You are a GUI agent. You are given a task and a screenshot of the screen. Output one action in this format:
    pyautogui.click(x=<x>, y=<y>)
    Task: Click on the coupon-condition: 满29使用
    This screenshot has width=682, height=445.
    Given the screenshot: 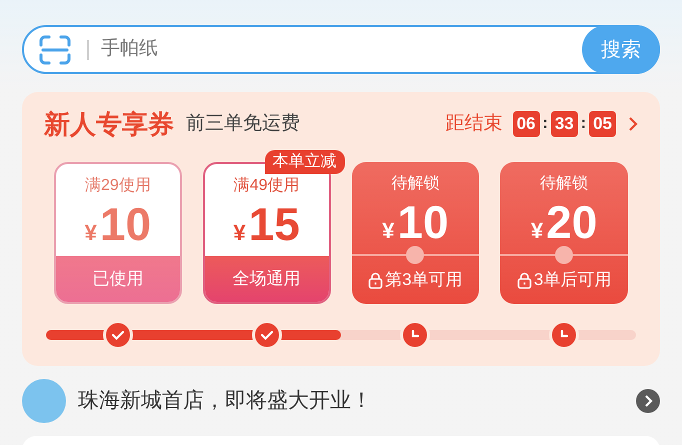 What is the action you would take?
    pyautogui.click(x=117, y=186)
    